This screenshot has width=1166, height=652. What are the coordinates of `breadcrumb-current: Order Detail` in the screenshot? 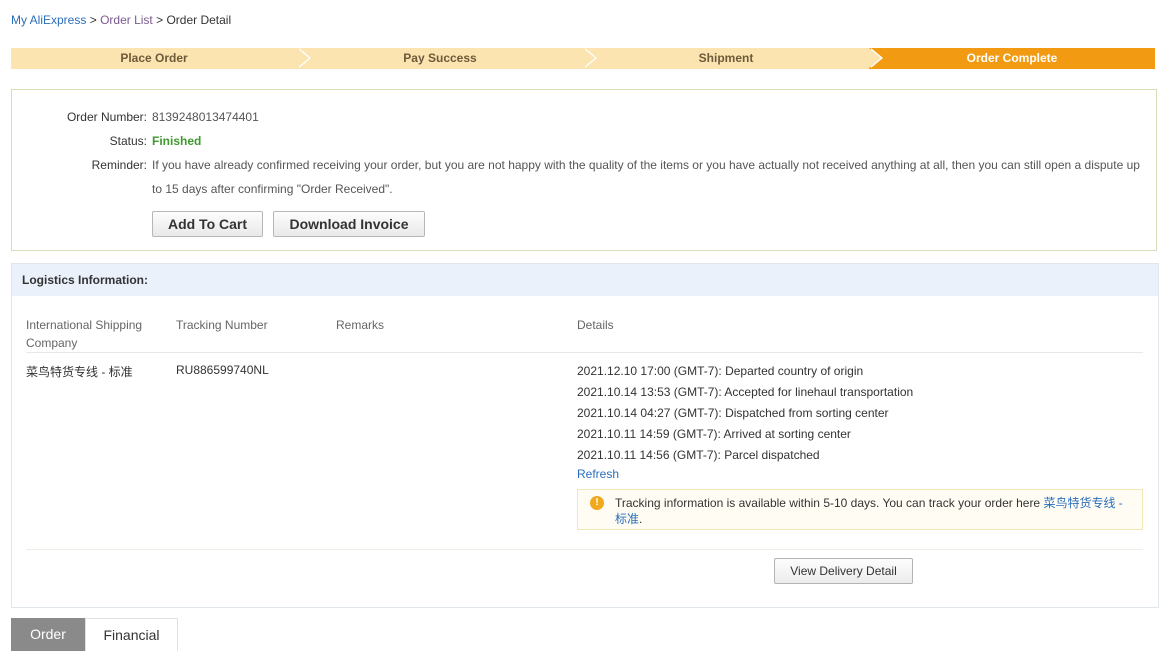 It's located at (199, 20).